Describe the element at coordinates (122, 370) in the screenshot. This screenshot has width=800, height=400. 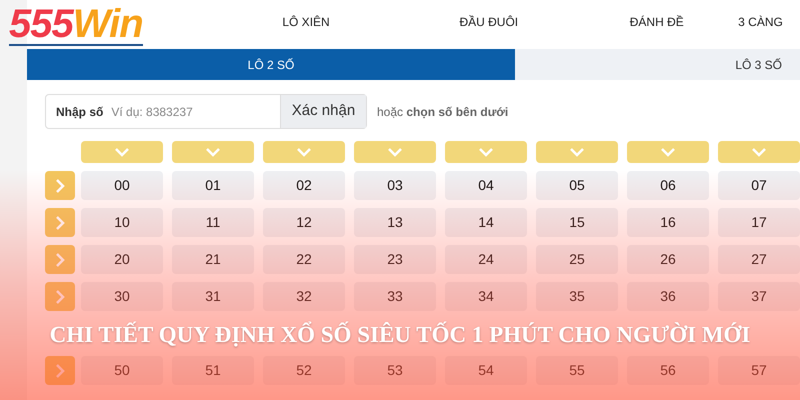
I see `number-cell: 50` at that location.